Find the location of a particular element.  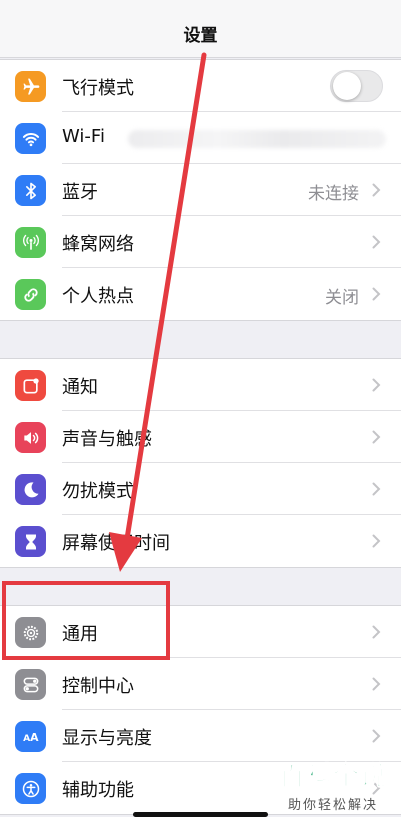

settings-row-cellular: 蜂窝网络 is located at coordinates (200, 242).